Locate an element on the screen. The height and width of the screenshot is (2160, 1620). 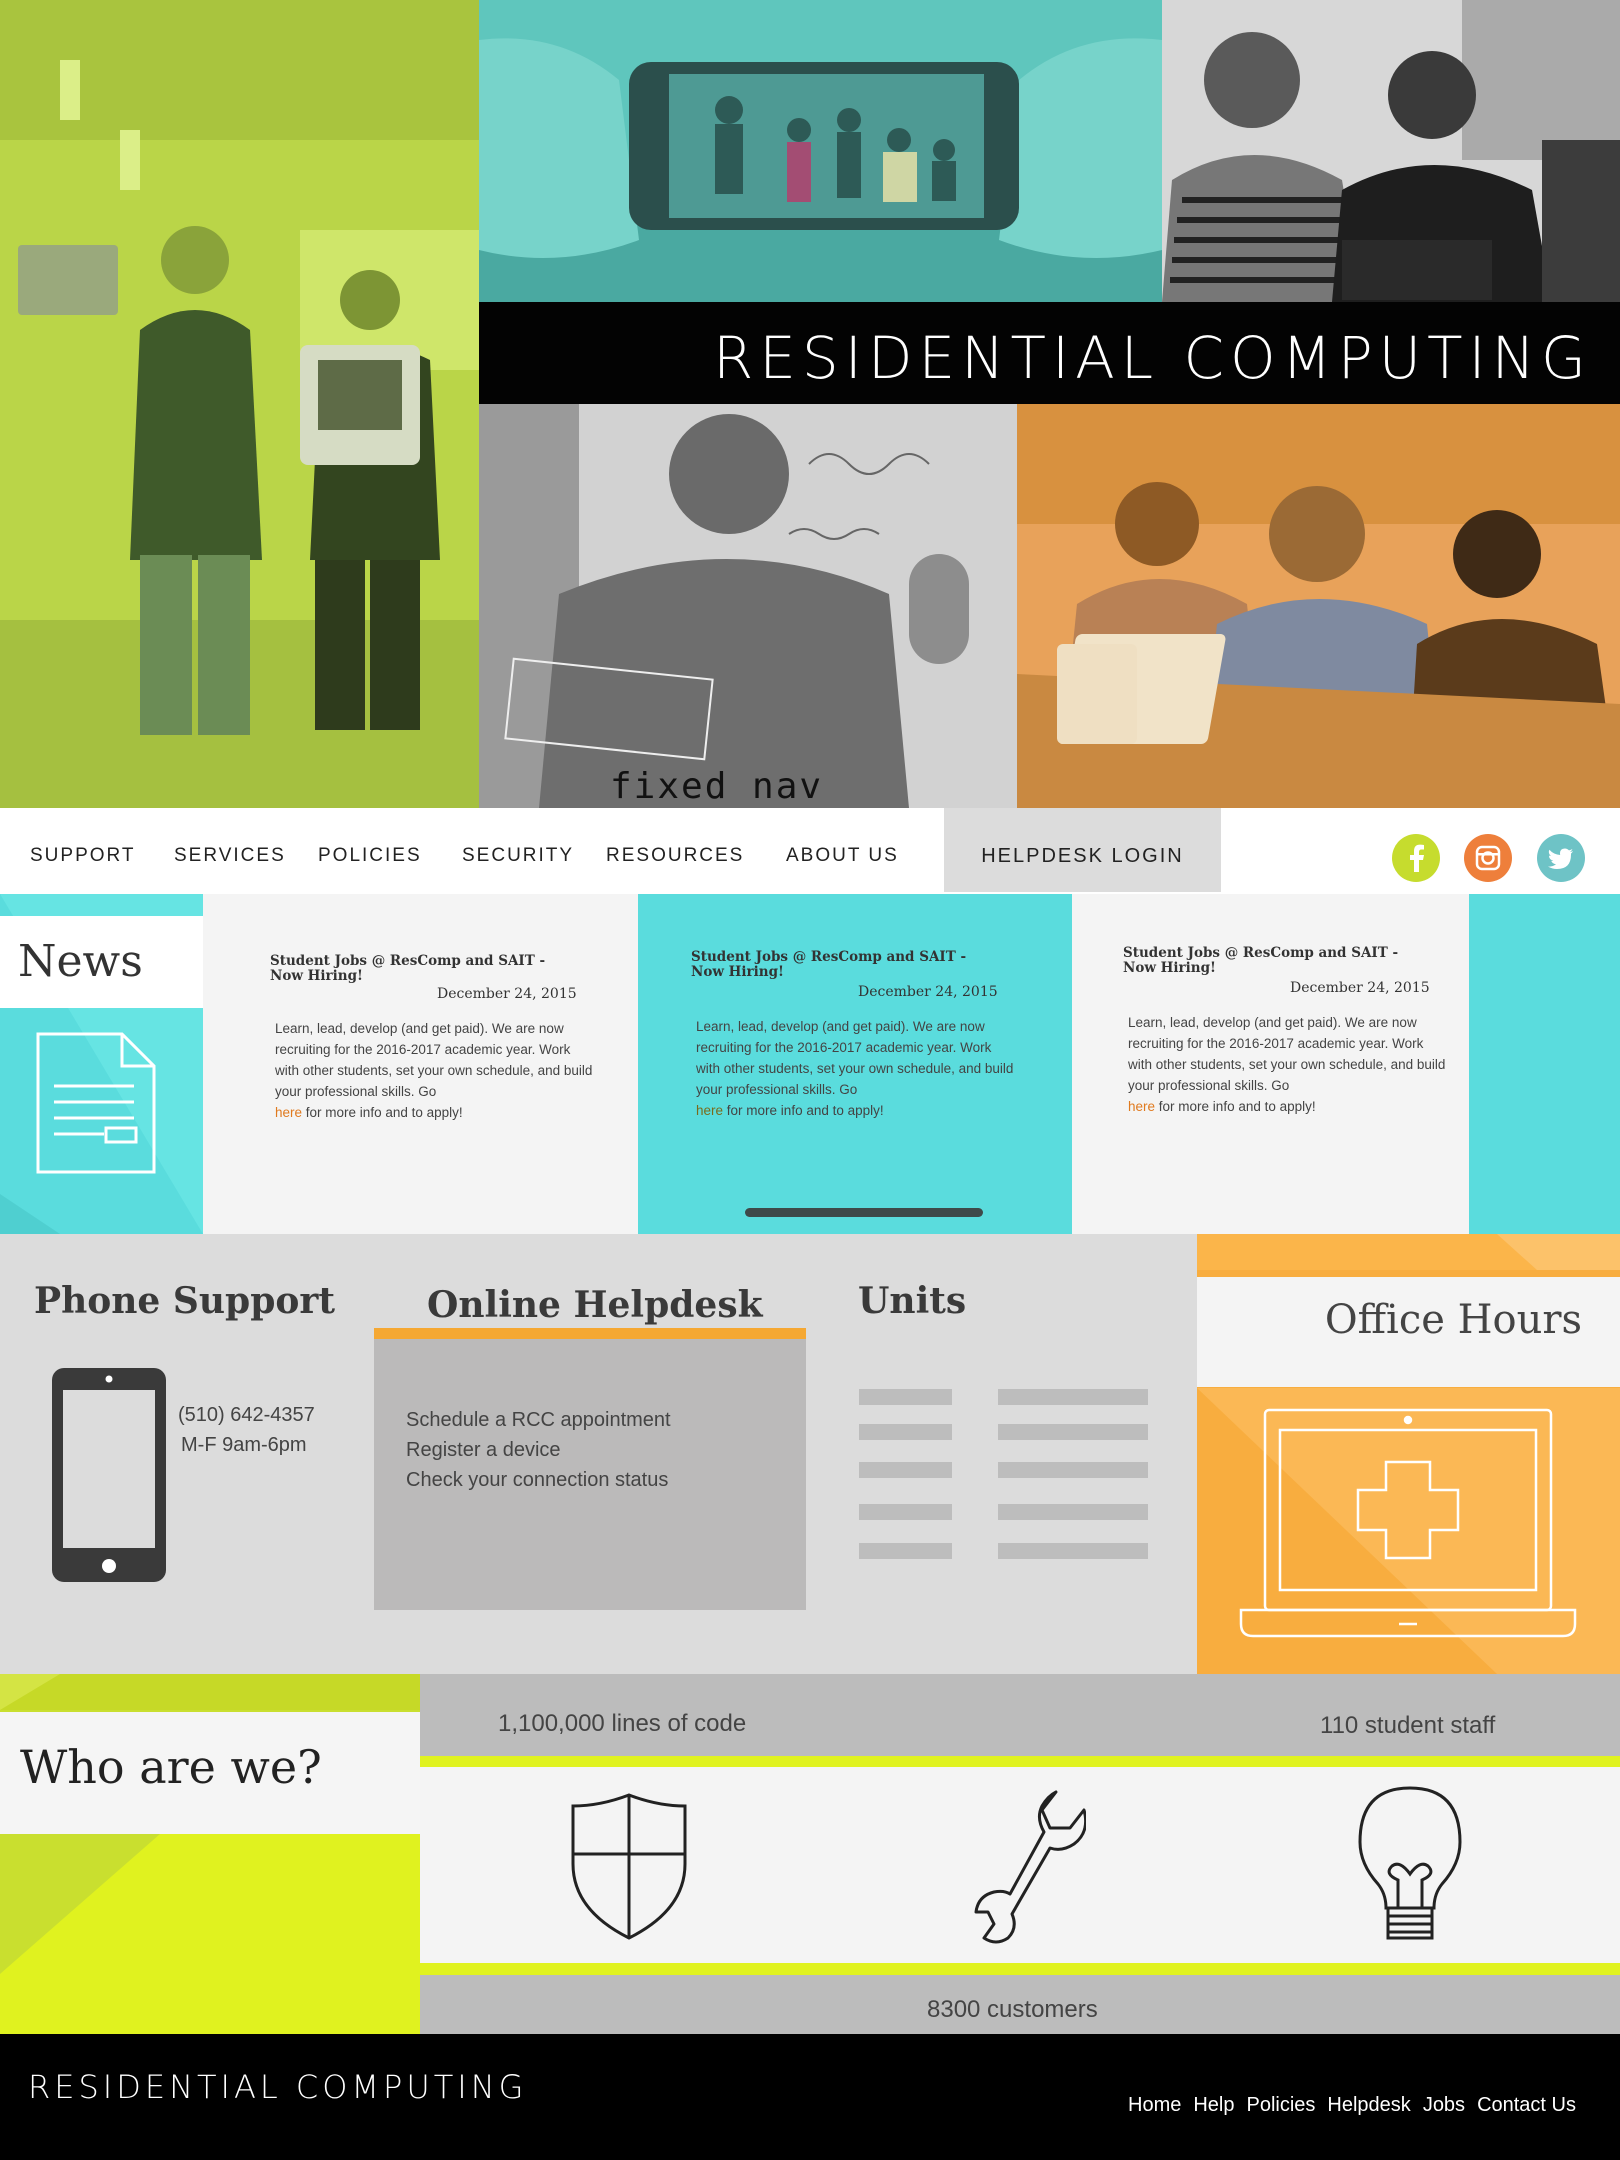
phone-icon is located at coordinates (109, 1477).